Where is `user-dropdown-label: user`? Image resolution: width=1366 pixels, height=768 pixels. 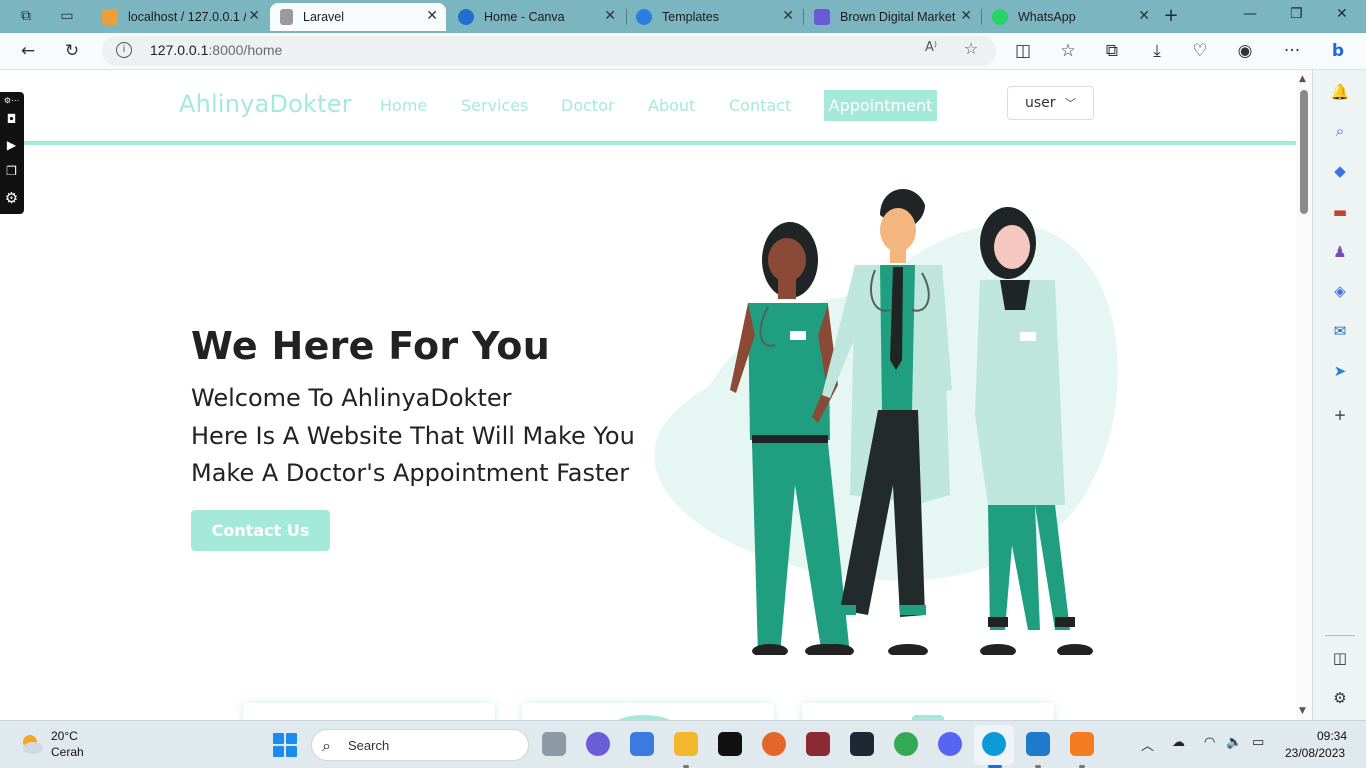
user-dropdown-label: user is located at coordinates (1040, 103).